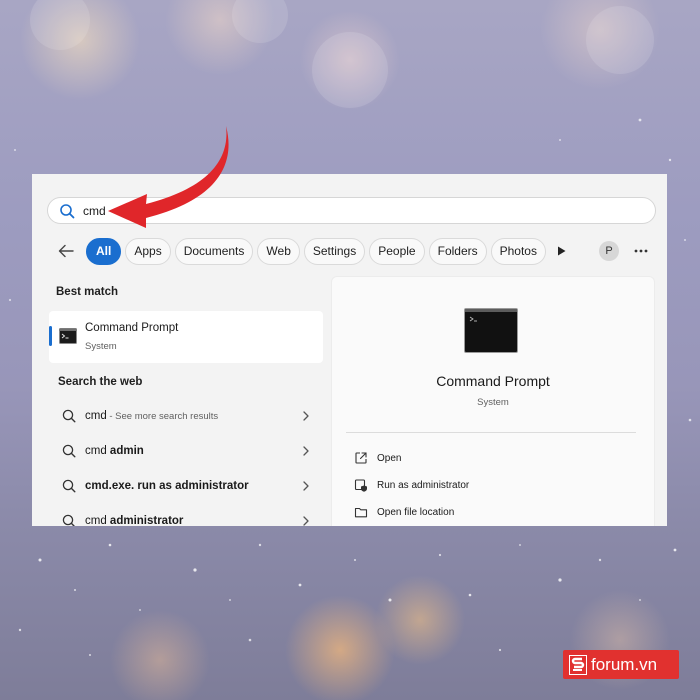 The height and width of the screenshot is (700, 700). Describe the element at coordinates (186, 515) in the screenshot. I see `web-result-item: cmd administrator` at that location.